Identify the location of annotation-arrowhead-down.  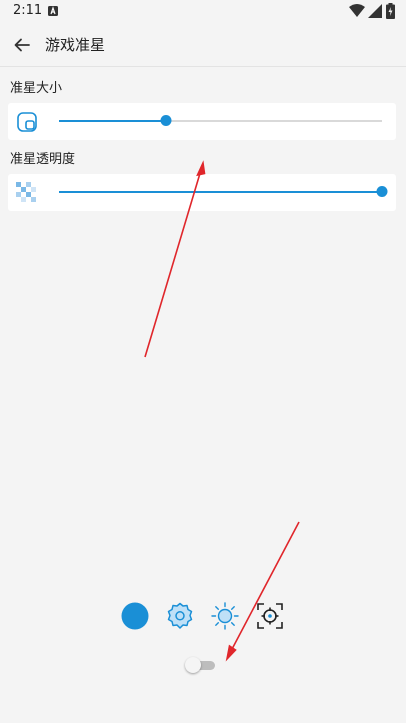
(231, 653).